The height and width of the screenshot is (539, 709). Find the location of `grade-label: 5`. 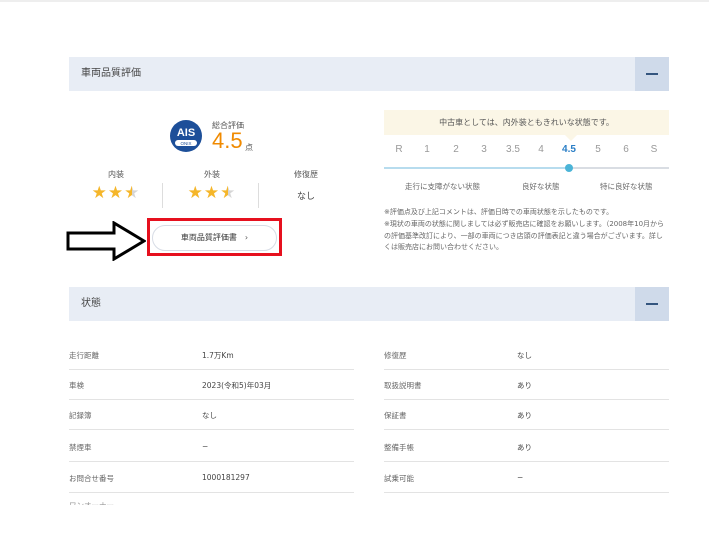

grade-label: 5 is located at coordinates (598, 149).